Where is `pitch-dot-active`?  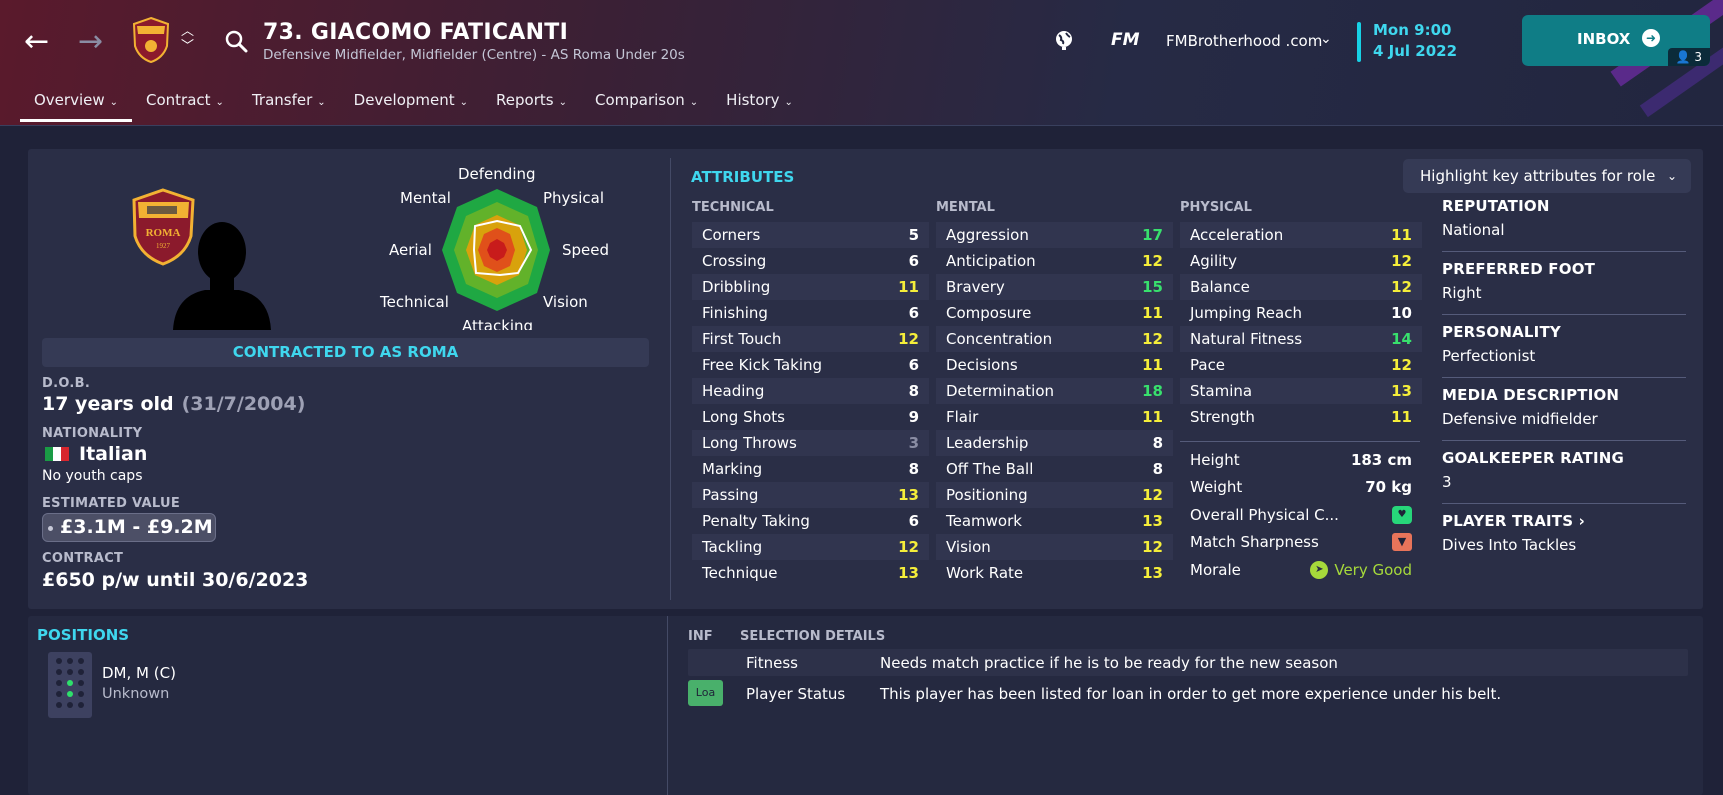
pitch-dot-active is located at coordinates (70, 694).